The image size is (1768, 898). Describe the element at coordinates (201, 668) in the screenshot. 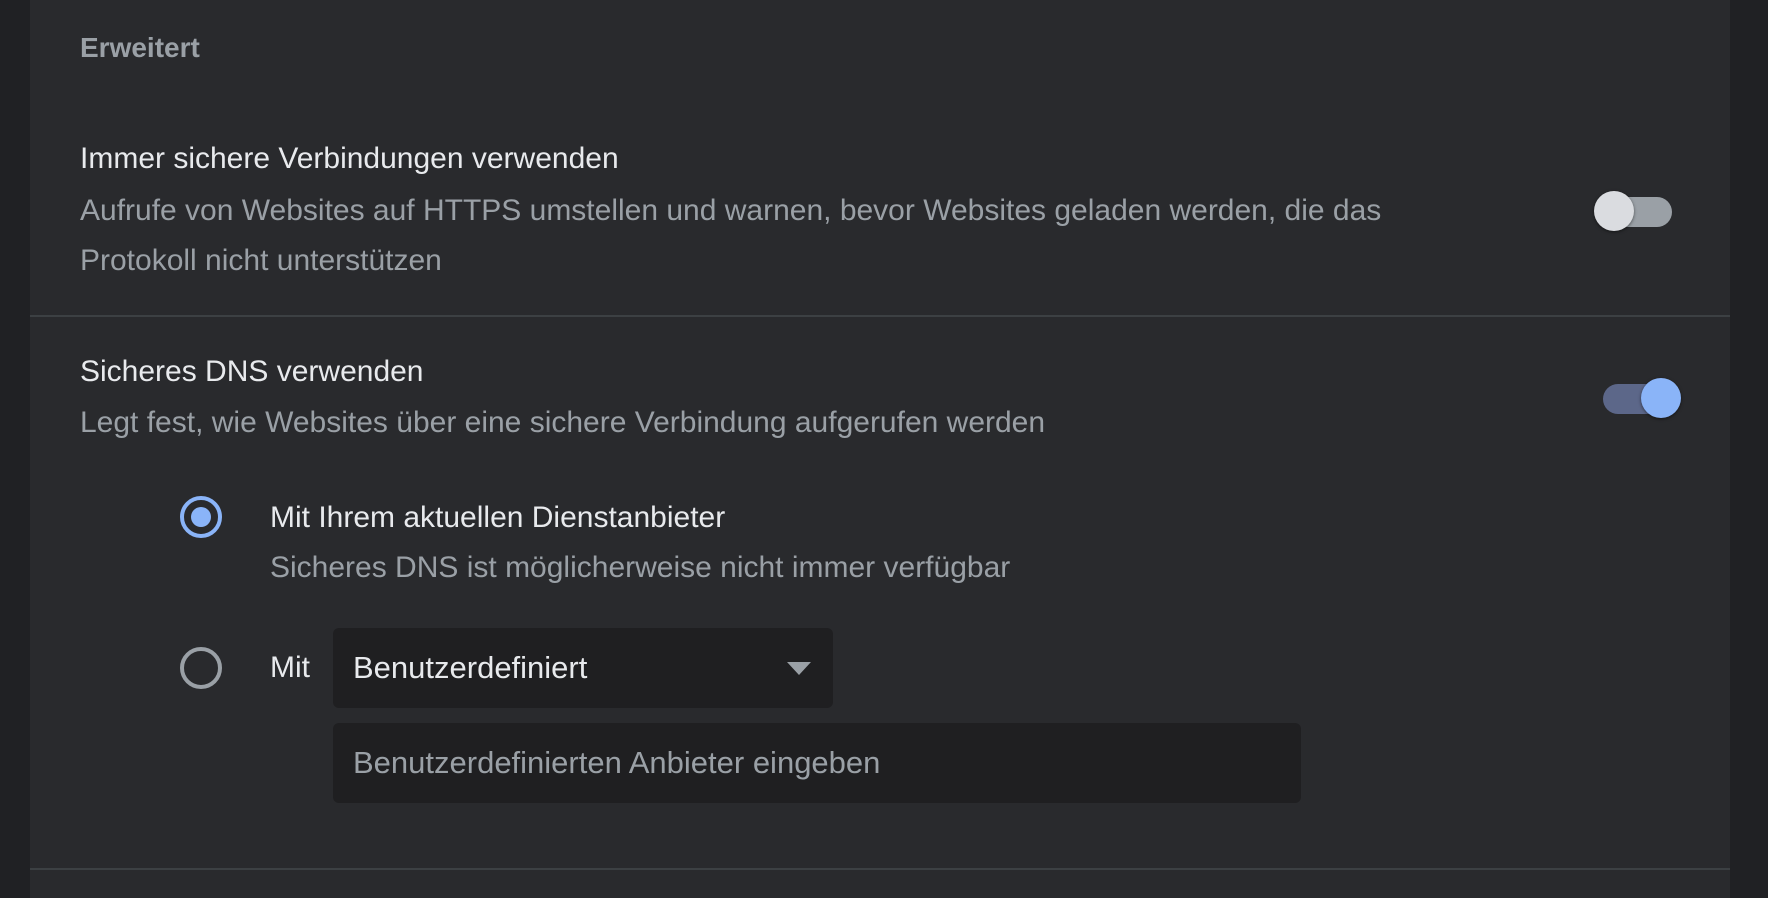

I see `radio-custom-provider` at that location.